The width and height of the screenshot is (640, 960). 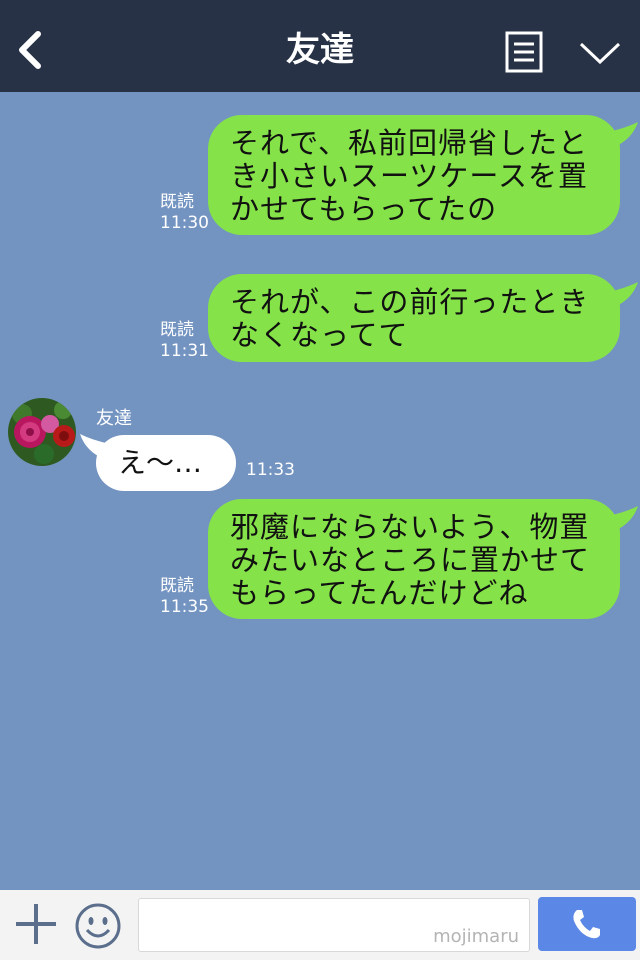 What do you see at coordinates (36, 924) in the screenshot?
I see `plus-icon` at bounding box center [36, 924].